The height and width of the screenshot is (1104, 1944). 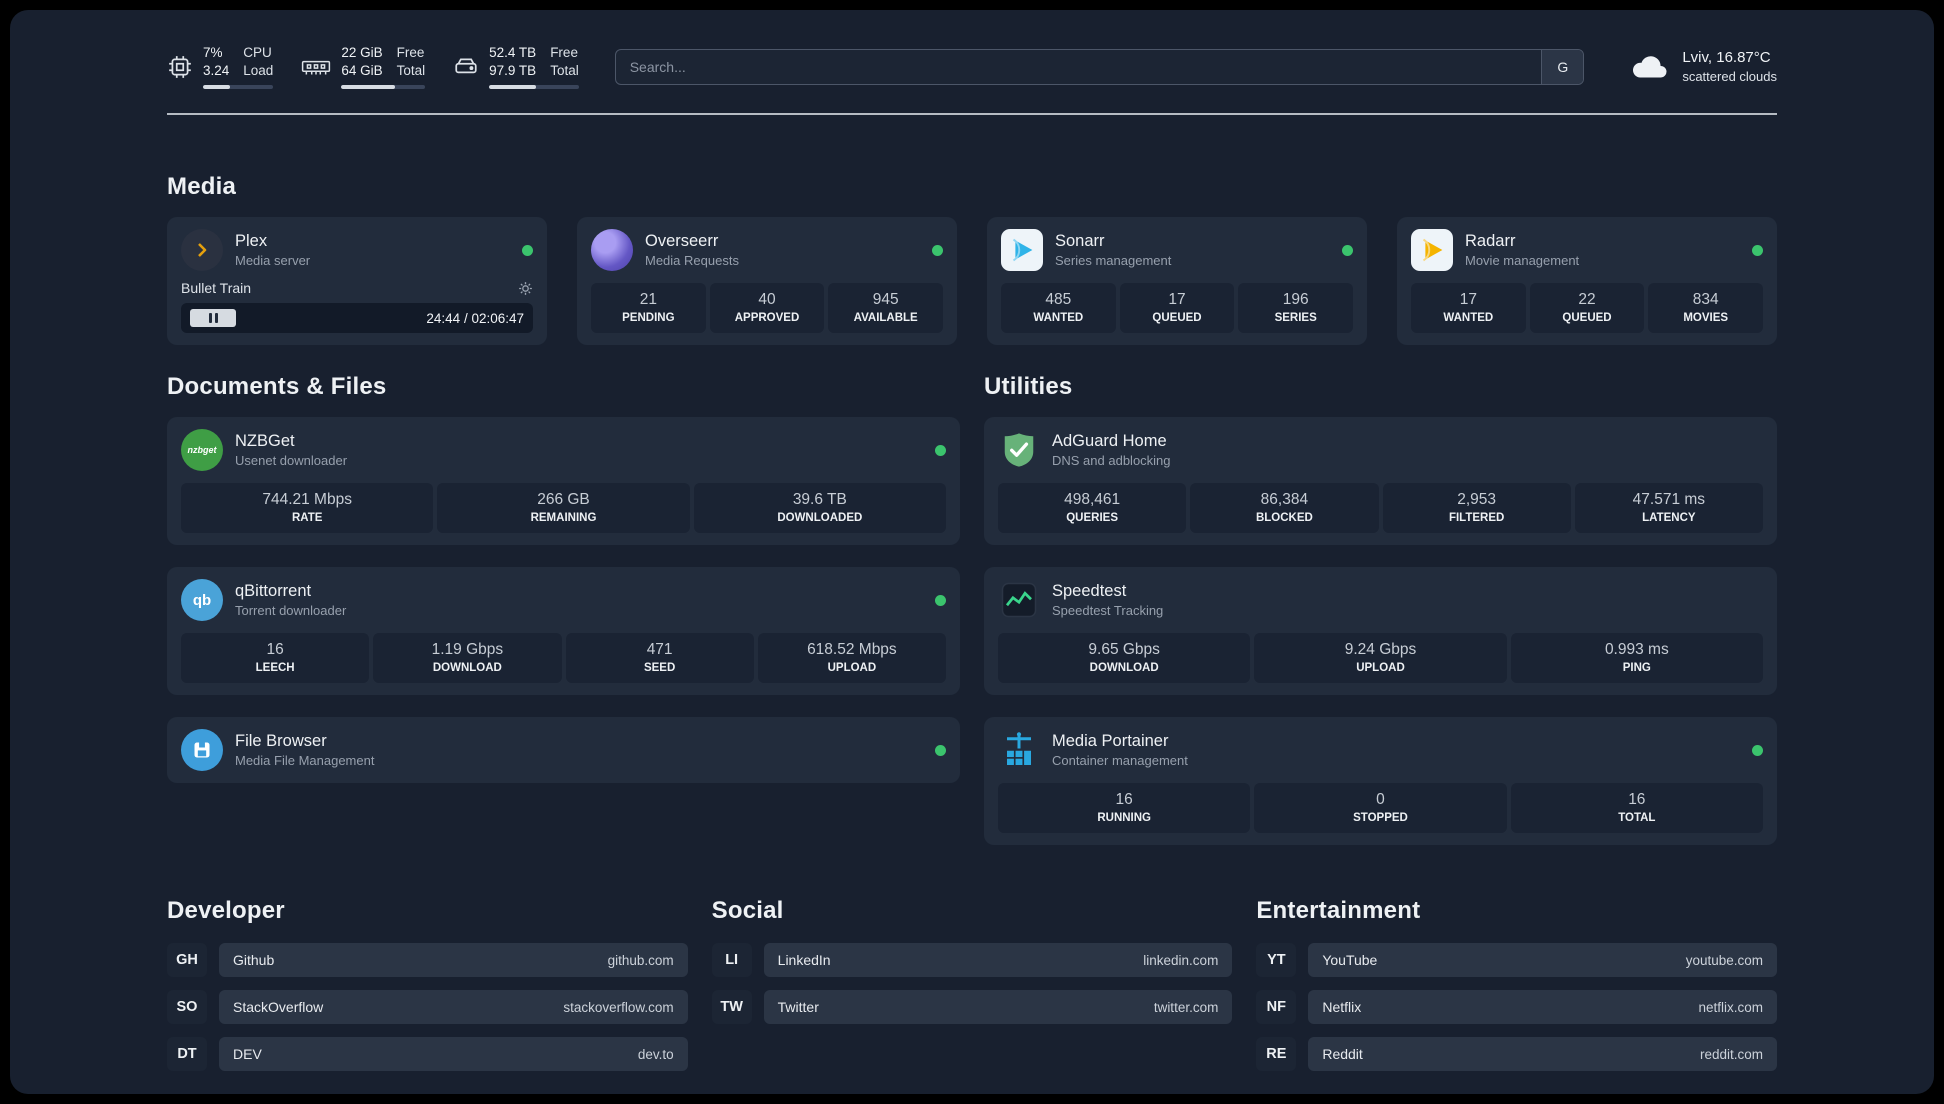 What do you see at coordinates (998, 960) in the screenshot?
I see `bookmark-link-linkedin: LinkedIn linkedin.com` at bounding box center [998, 960].